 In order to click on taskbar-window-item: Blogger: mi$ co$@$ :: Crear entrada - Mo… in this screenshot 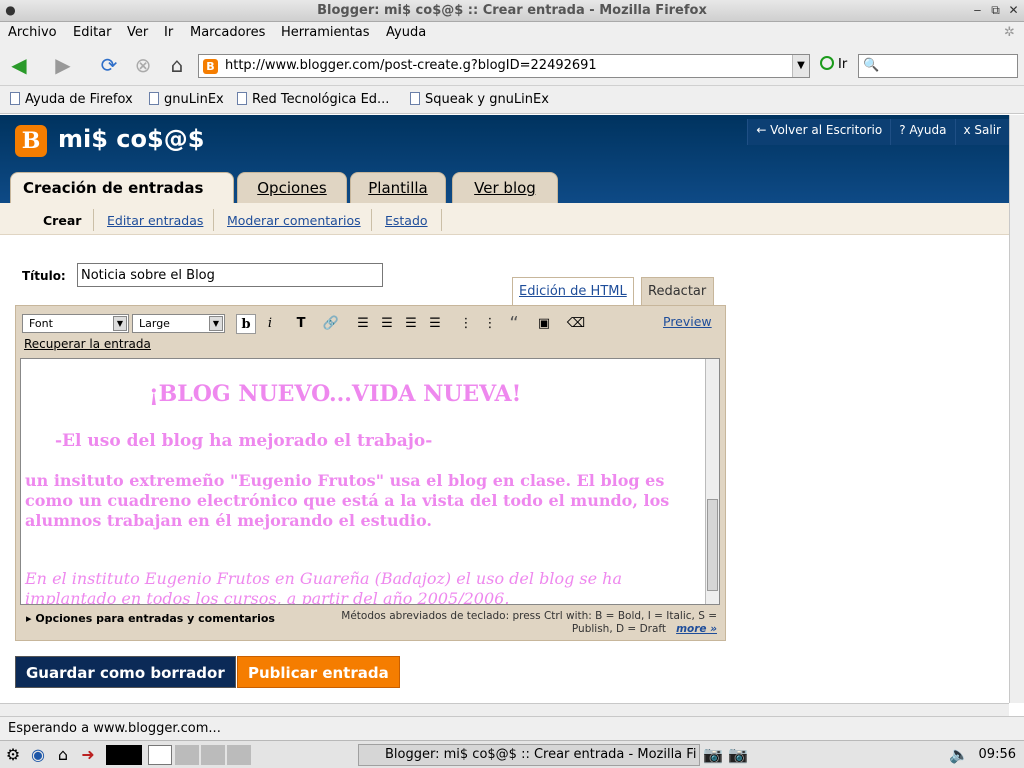, I will do `click(529, 755)`.